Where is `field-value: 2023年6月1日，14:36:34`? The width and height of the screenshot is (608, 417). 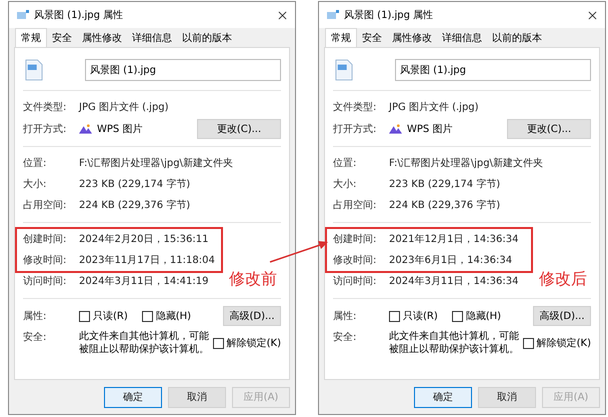
field-value: 2023年6月1日，14:36:34 is located at coordinates (450, 261).